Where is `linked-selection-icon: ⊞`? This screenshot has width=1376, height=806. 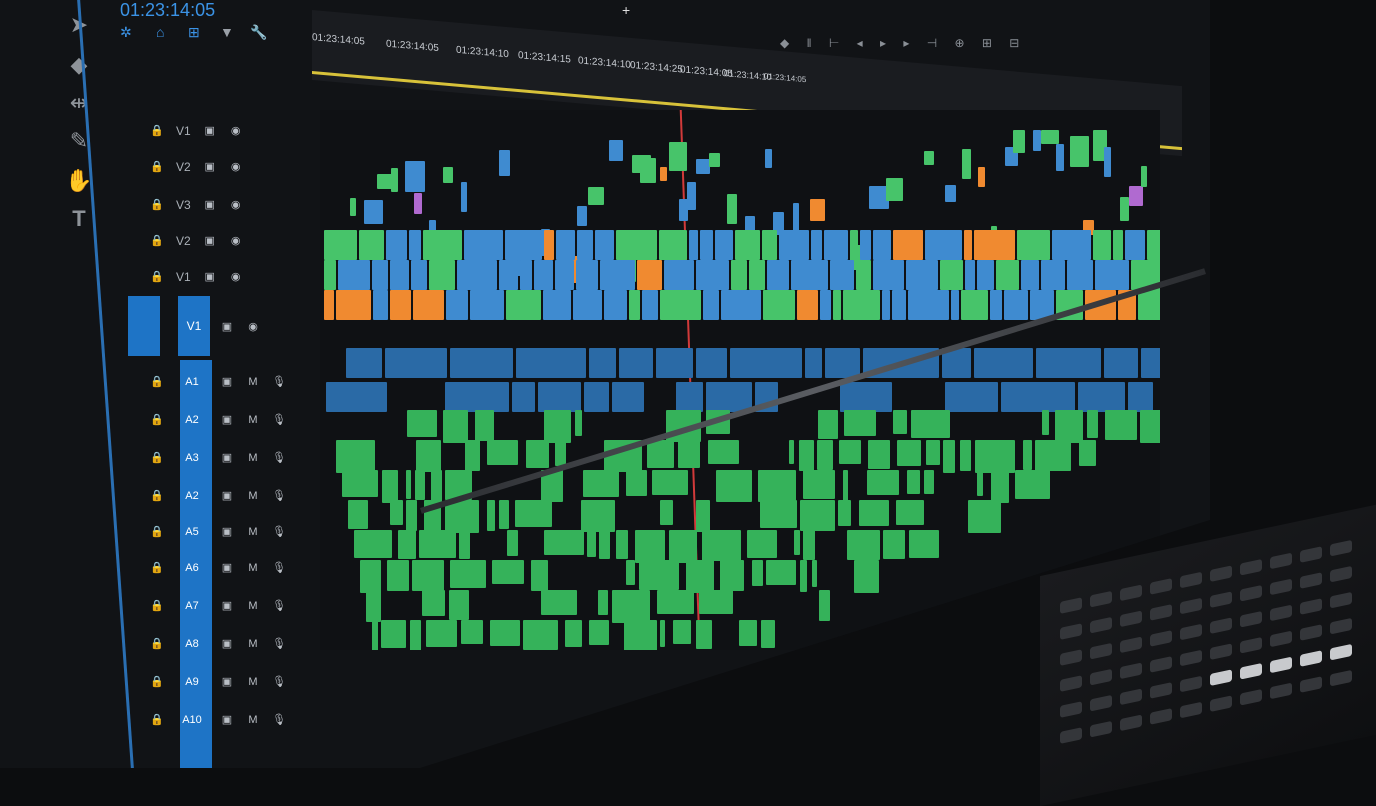 linked-selection-icon: ⊞ is located at coordinates (200, 32).